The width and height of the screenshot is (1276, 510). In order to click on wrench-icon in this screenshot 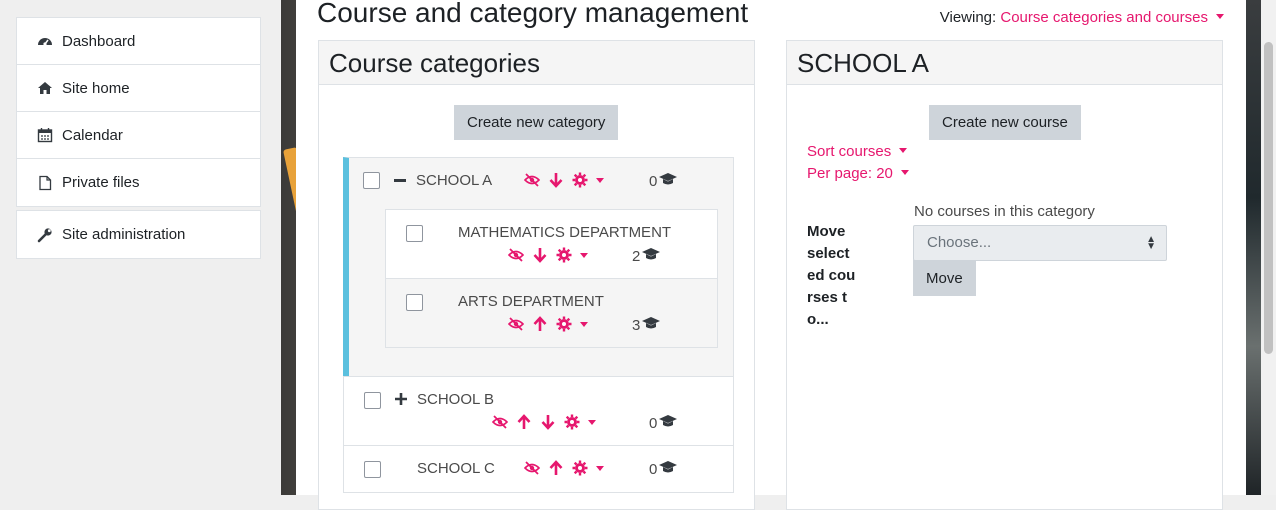, I will do `click(45, 235)`.